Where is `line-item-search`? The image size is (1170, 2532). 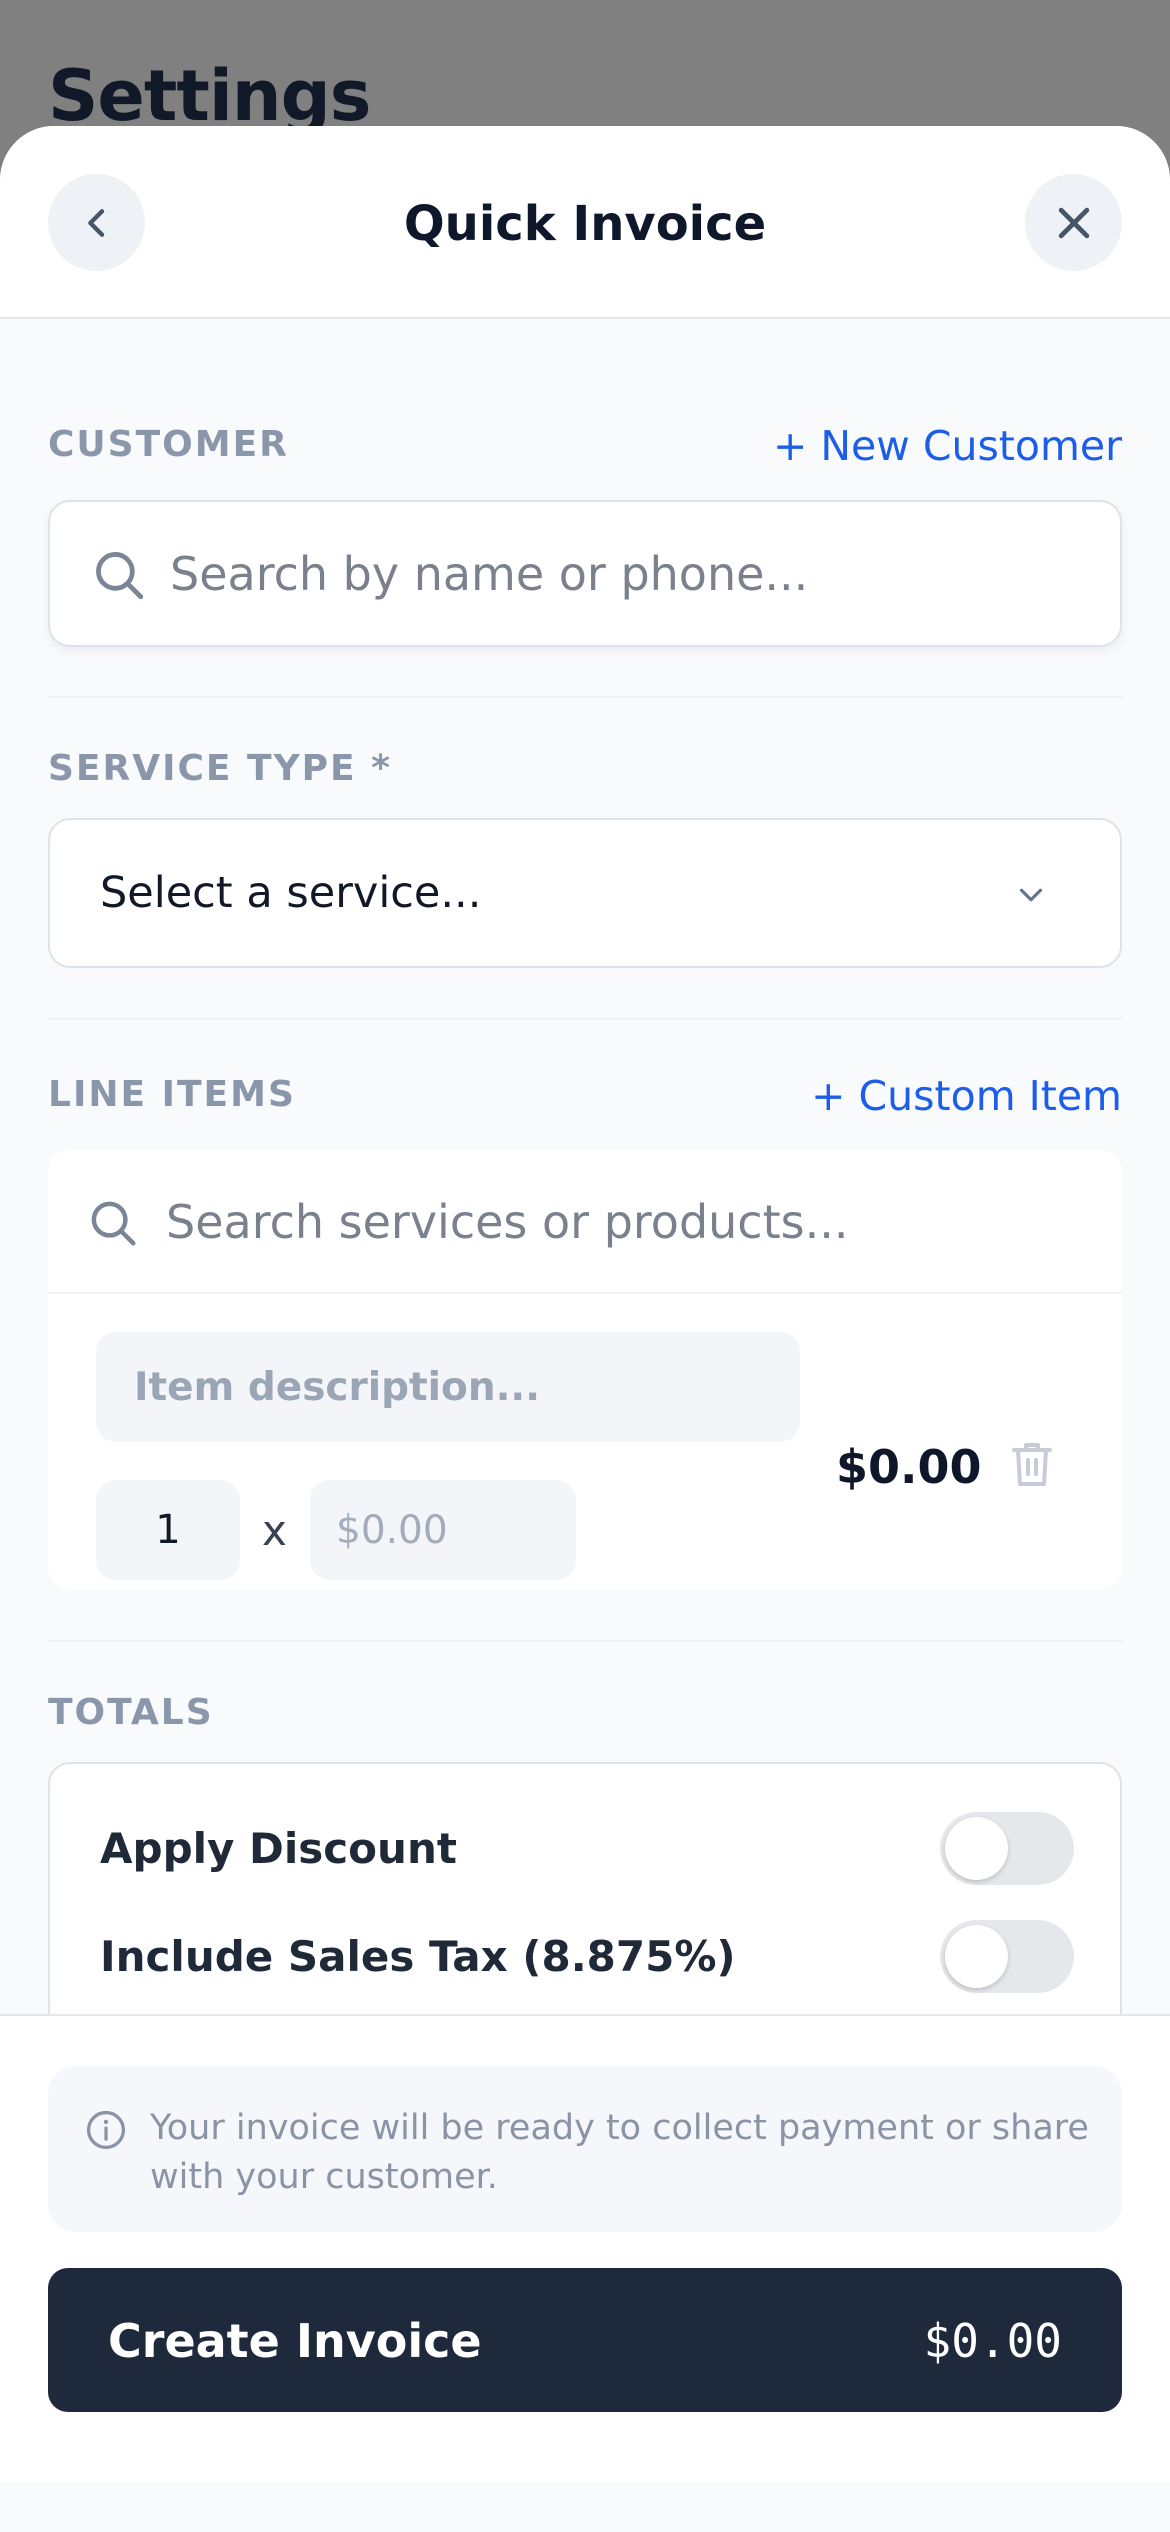 line-item-search is located at coordinates (585, 1222).